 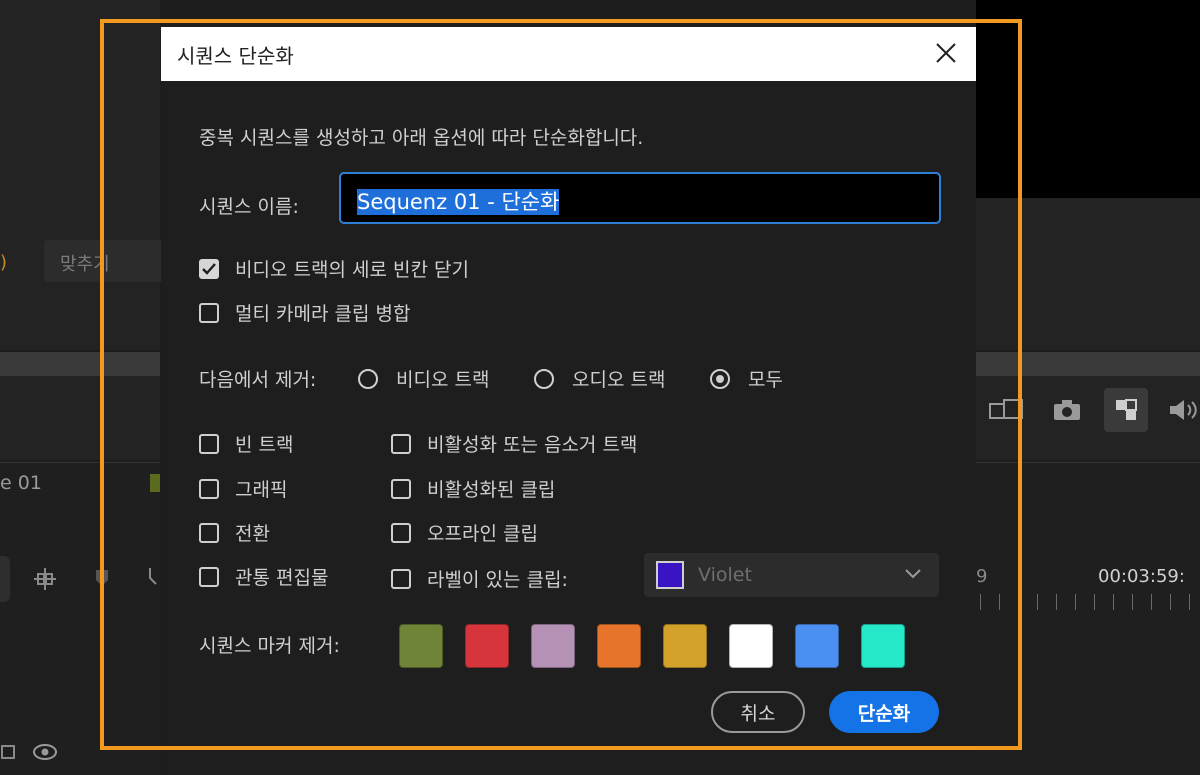 What do you see at coordinates (1088, 274) in the screenshot?
I see `program-monitor-lower` at bounding box center [1088, 274].